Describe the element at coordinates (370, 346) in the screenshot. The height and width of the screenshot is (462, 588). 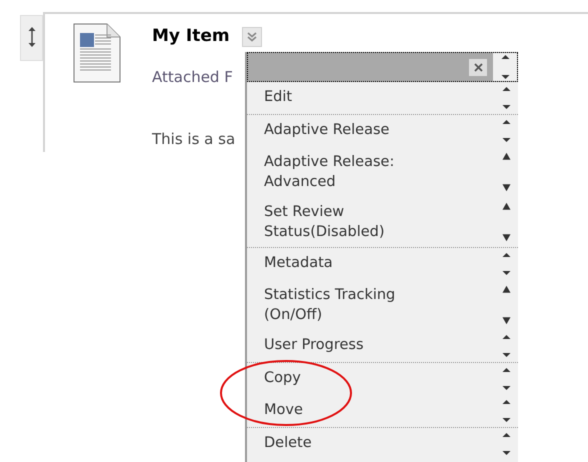
I see `menu-item: User Progress` at that location.